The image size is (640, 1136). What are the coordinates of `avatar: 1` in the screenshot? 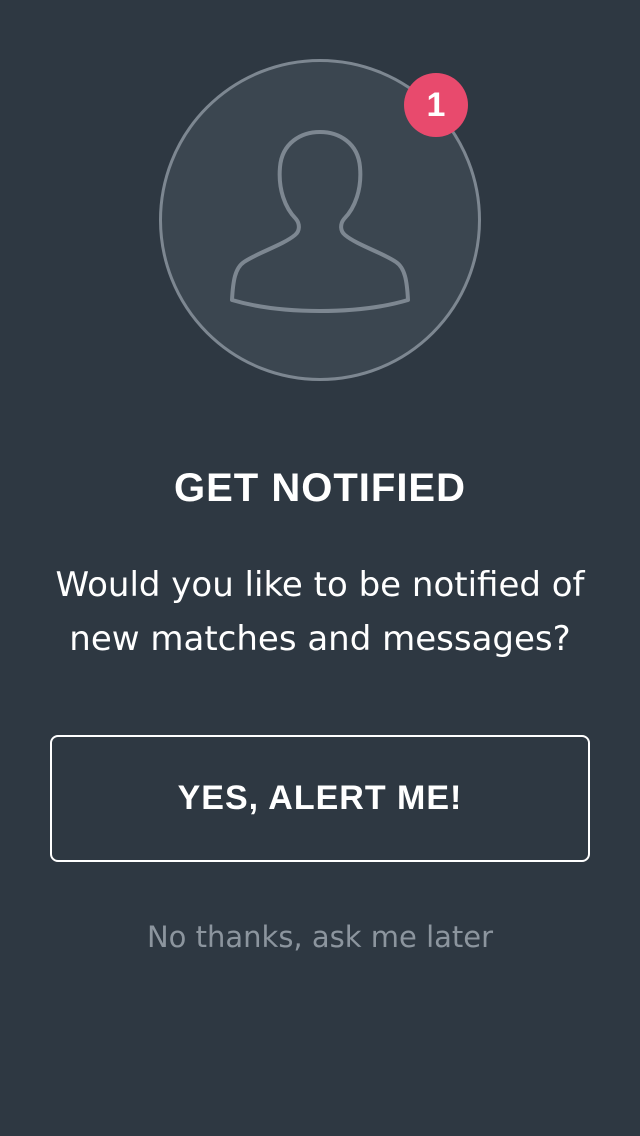 It's located at (320, 220).